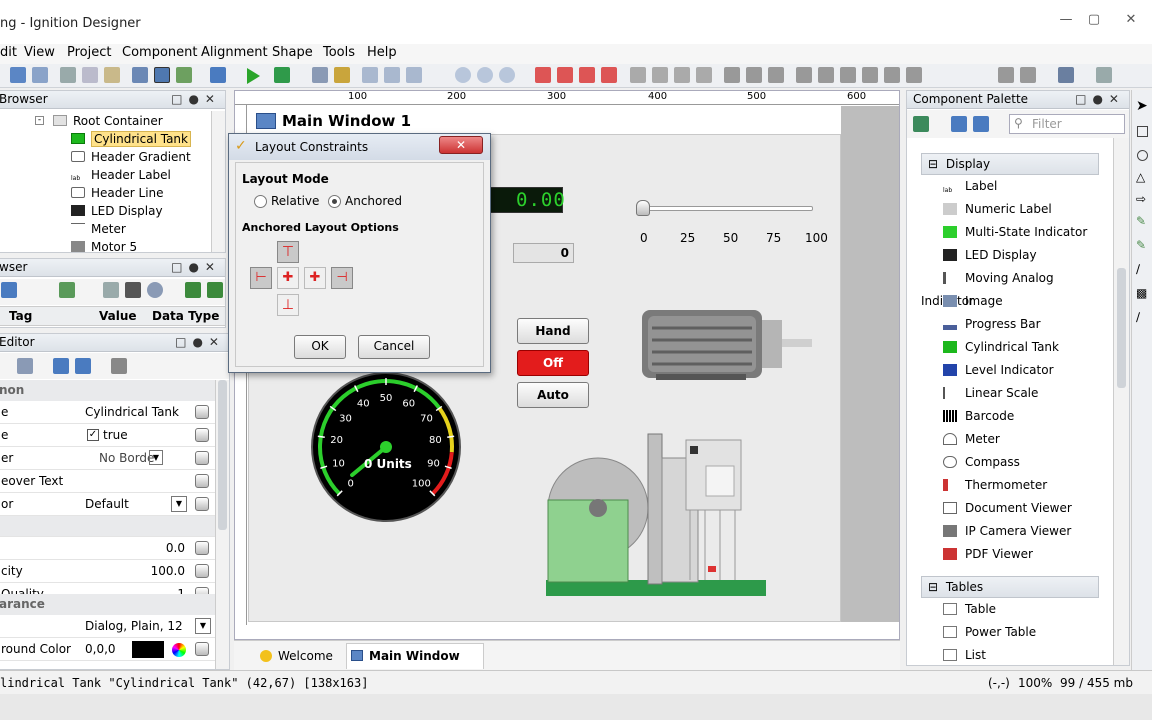 The width and height of the screenshot is (1152, 720). I want to click on machine-image, so click(655, 516).